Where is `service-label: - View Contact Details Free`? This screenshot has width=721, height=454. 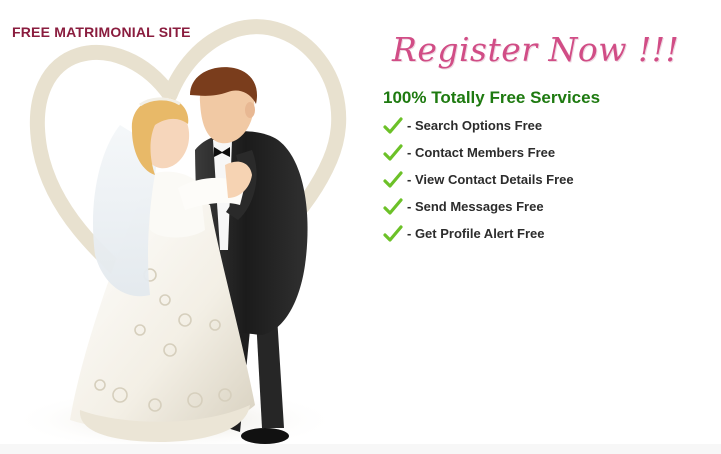 service-label: - View Contact Details Free is located at coordinates (490, 179).